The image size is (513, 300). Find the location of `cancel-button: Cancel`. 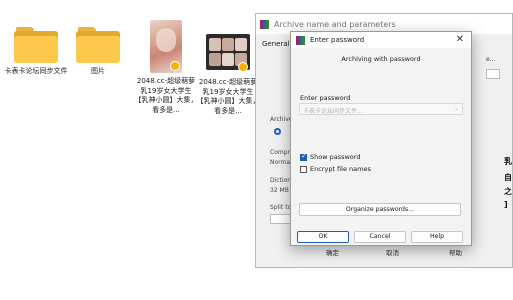

cancel-button: Cancel is located at coordinates (380, 237).